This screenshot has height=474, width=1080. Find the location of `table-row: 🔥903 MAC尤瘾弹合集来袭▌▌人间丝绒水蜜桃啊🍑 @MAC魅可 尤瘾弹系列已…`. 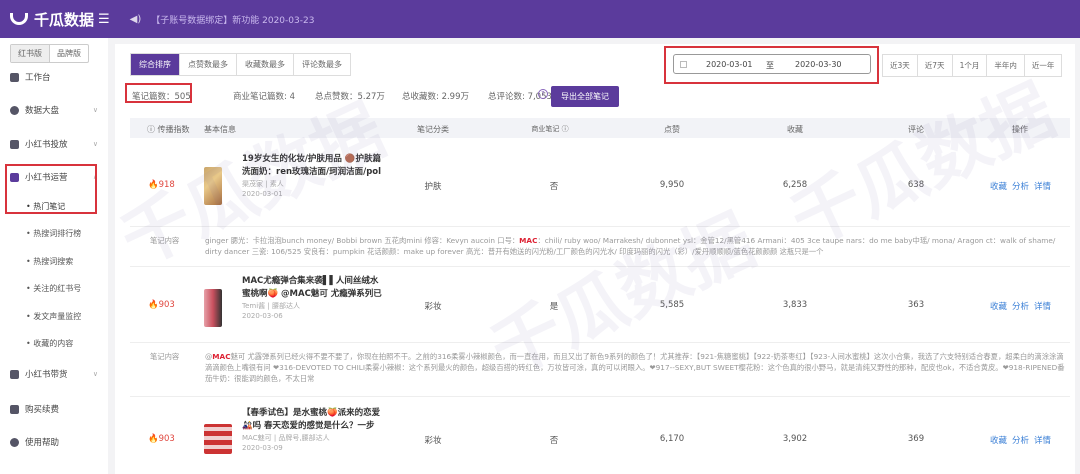

table-row: 🔥903 MAC尤瘾弹合集来袭▌▌人间丝绒水蜜桃啊🍑 @MAC魅可 尤瘾弹系列已… is located at coordinates (600, 306).